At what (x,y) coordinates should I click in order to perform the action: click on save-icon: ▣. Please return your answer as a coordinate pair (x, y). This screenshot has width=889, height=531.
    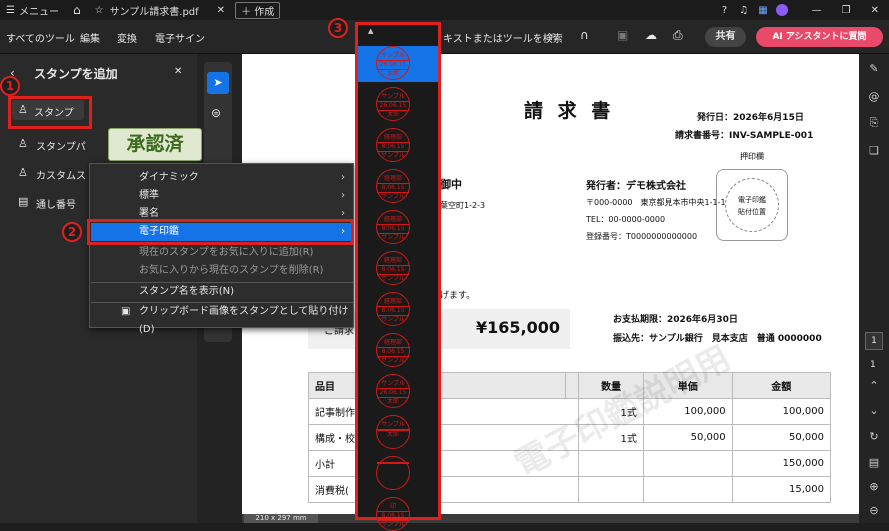
    Looking at the image, I should click on (622, 35).